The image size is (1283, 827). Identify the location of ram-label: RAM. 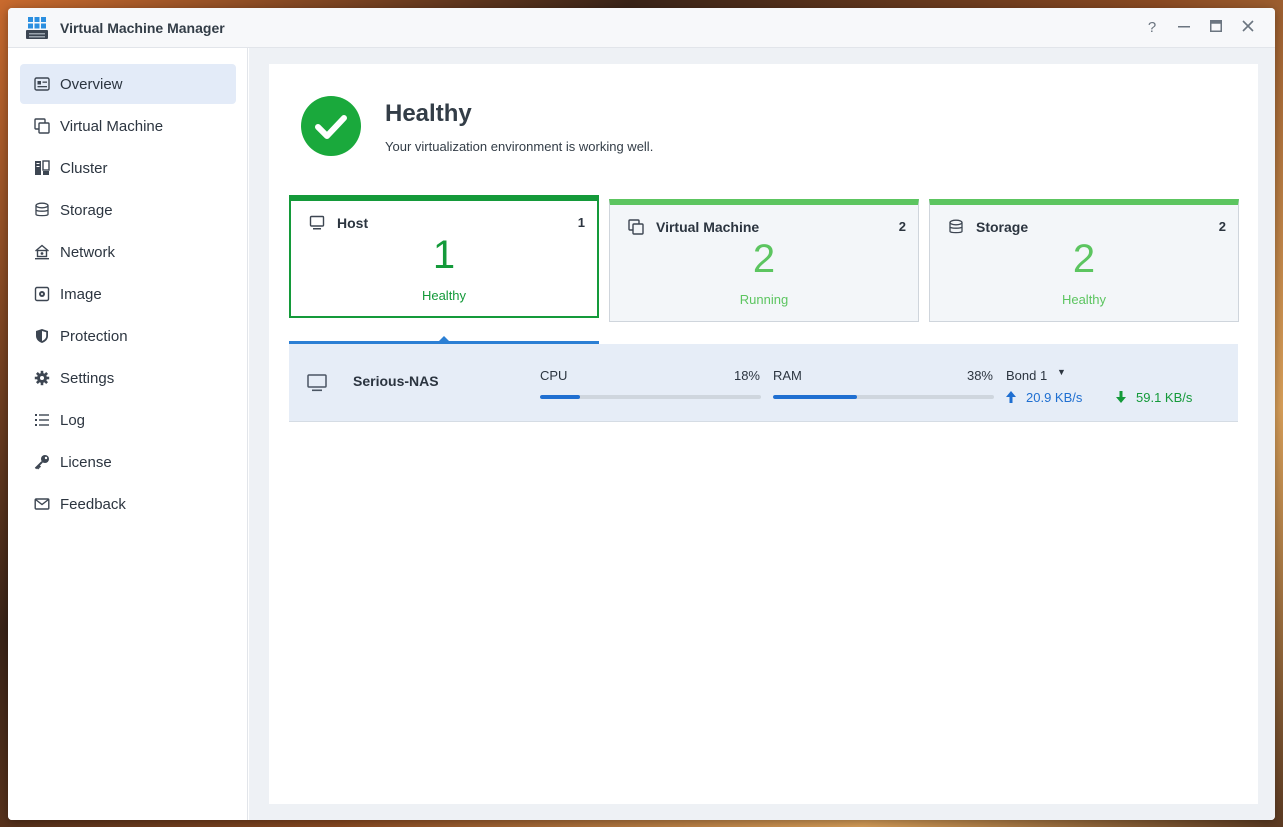
(787, 375).